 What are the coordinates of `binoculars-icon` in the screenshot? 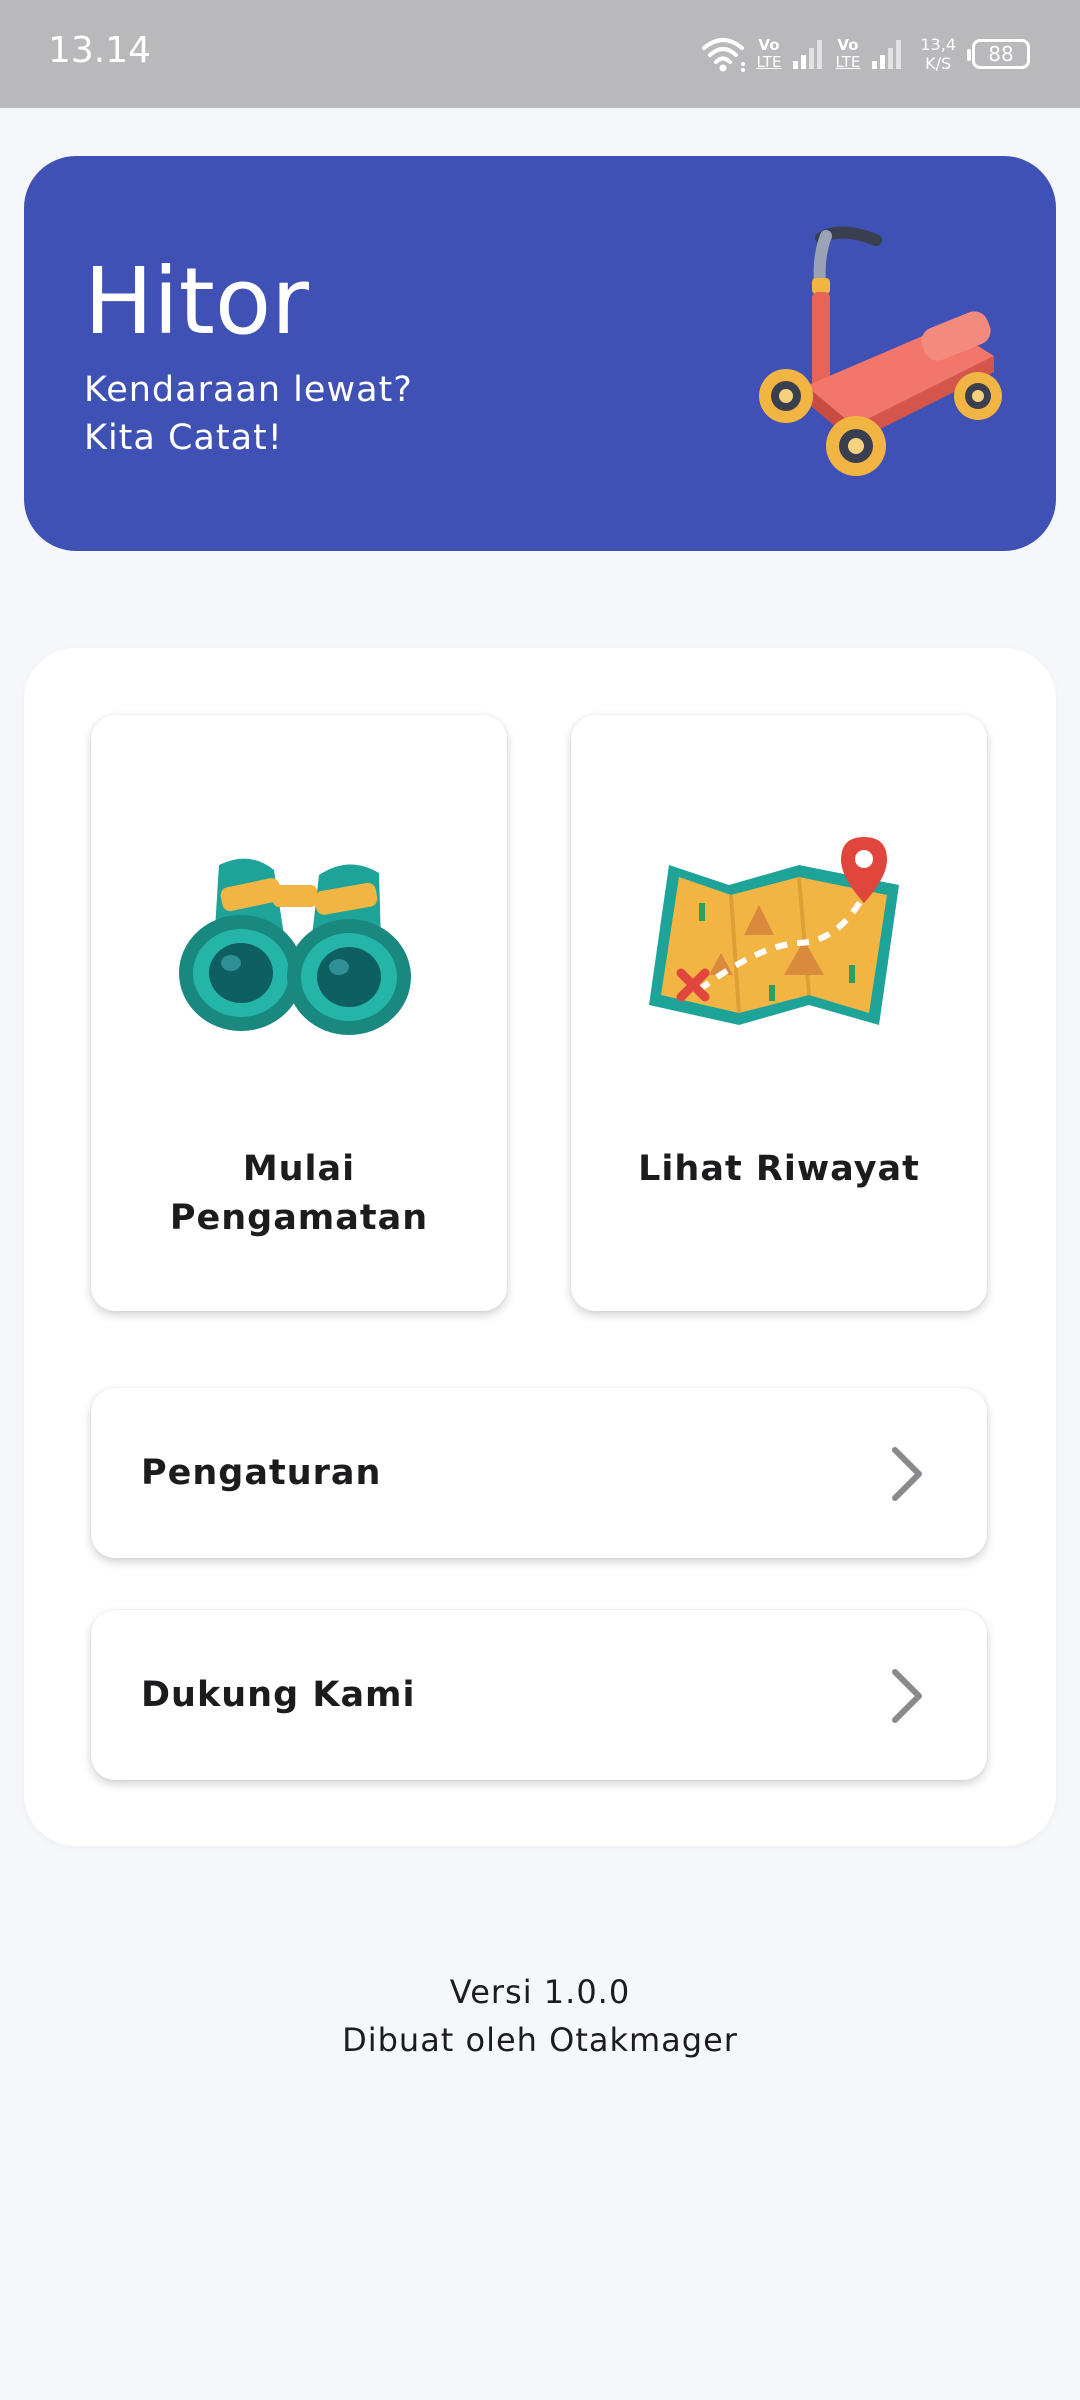 It's located at (295, 946).